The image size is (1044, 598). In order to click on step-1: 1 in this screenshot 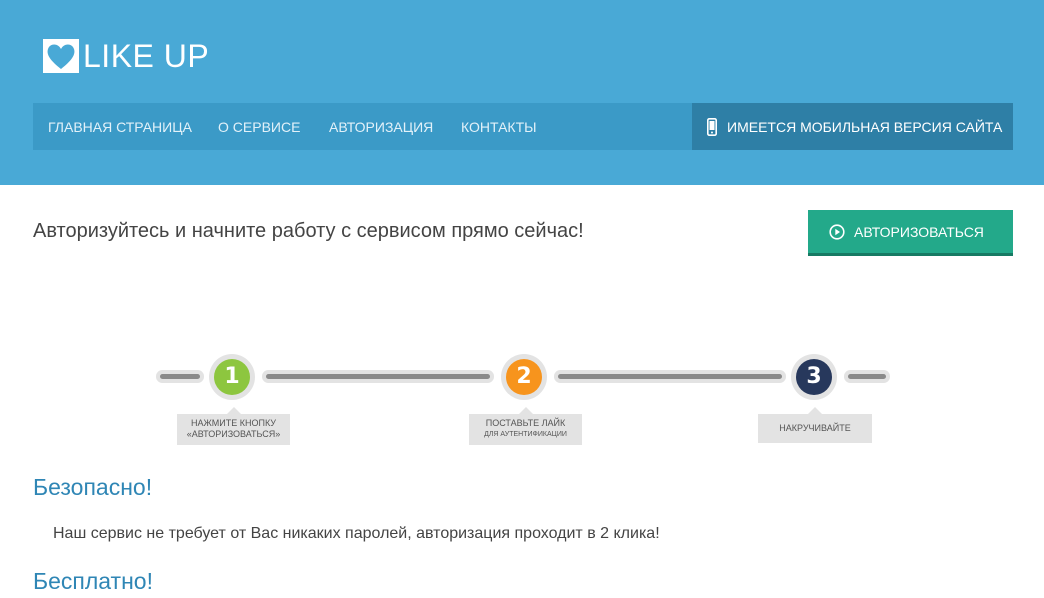, I will do `click(232, 377)`.